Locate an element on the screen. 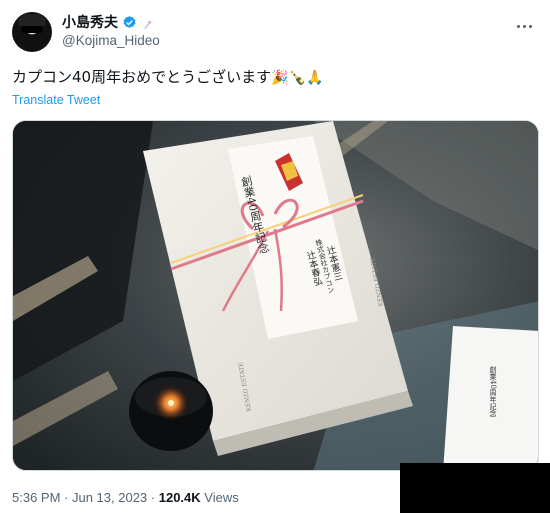  views-count: 120.4K is located at coordinates (179, 497).